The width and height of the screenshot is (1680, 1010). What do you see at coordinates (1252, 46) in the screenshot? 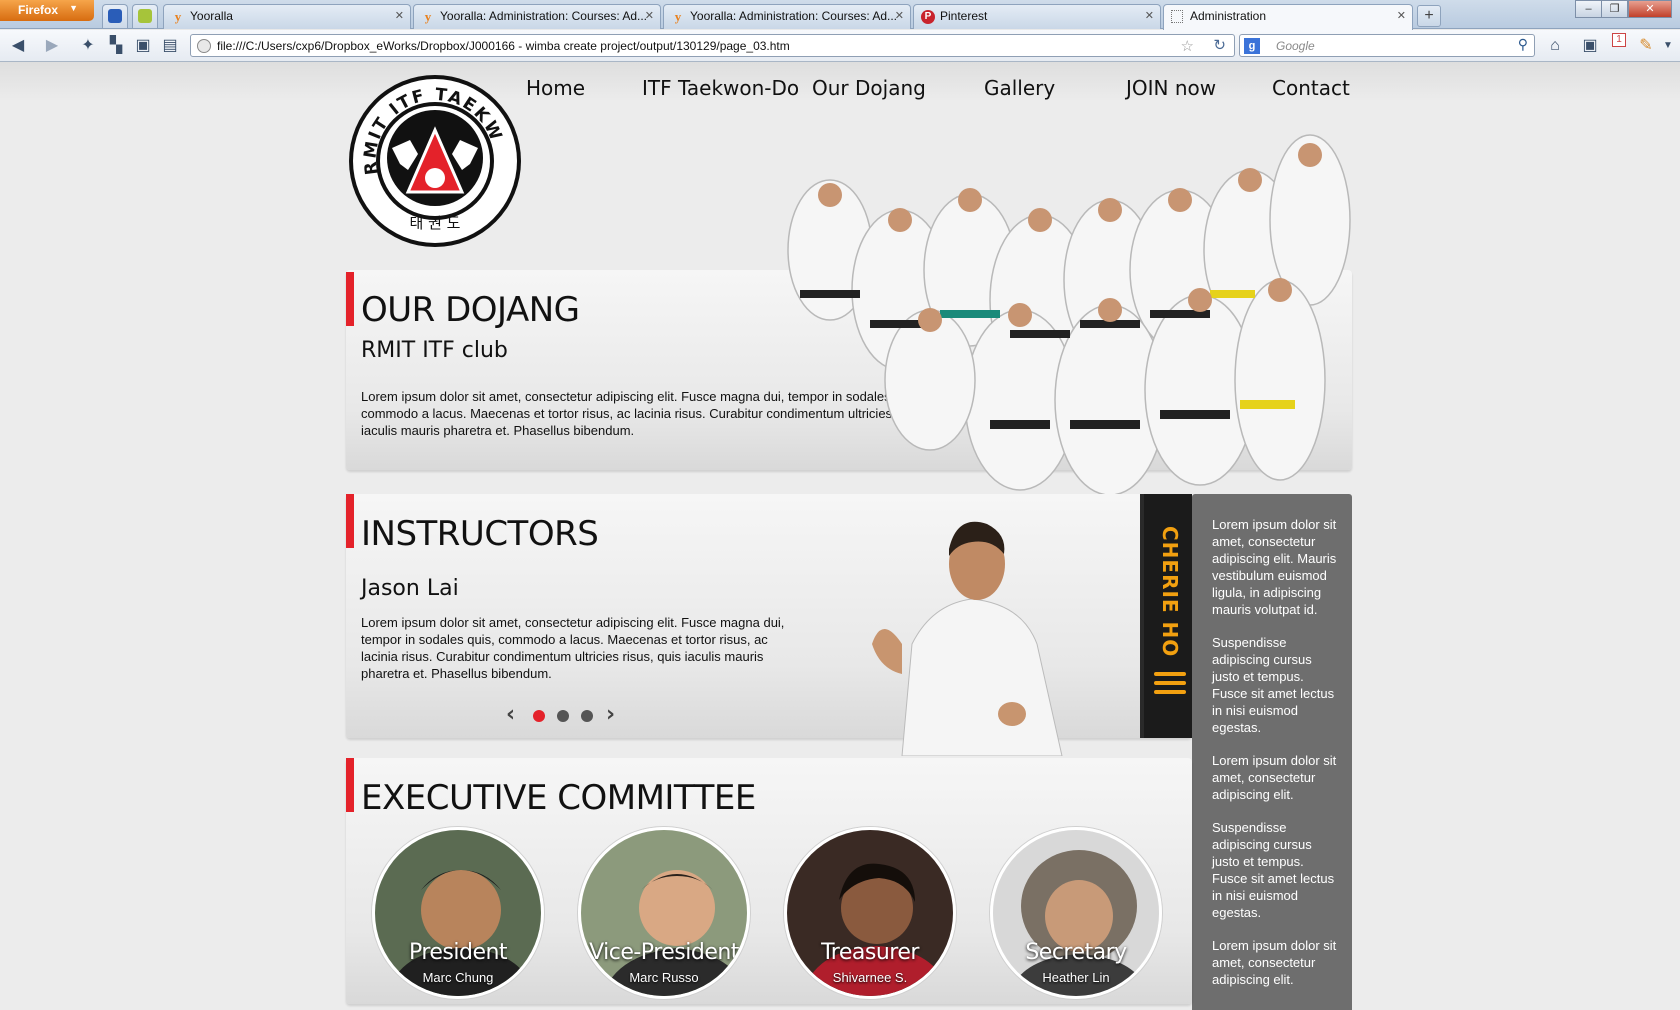
I see `google-engine-icon: g` at bounding box center [1252, 46].